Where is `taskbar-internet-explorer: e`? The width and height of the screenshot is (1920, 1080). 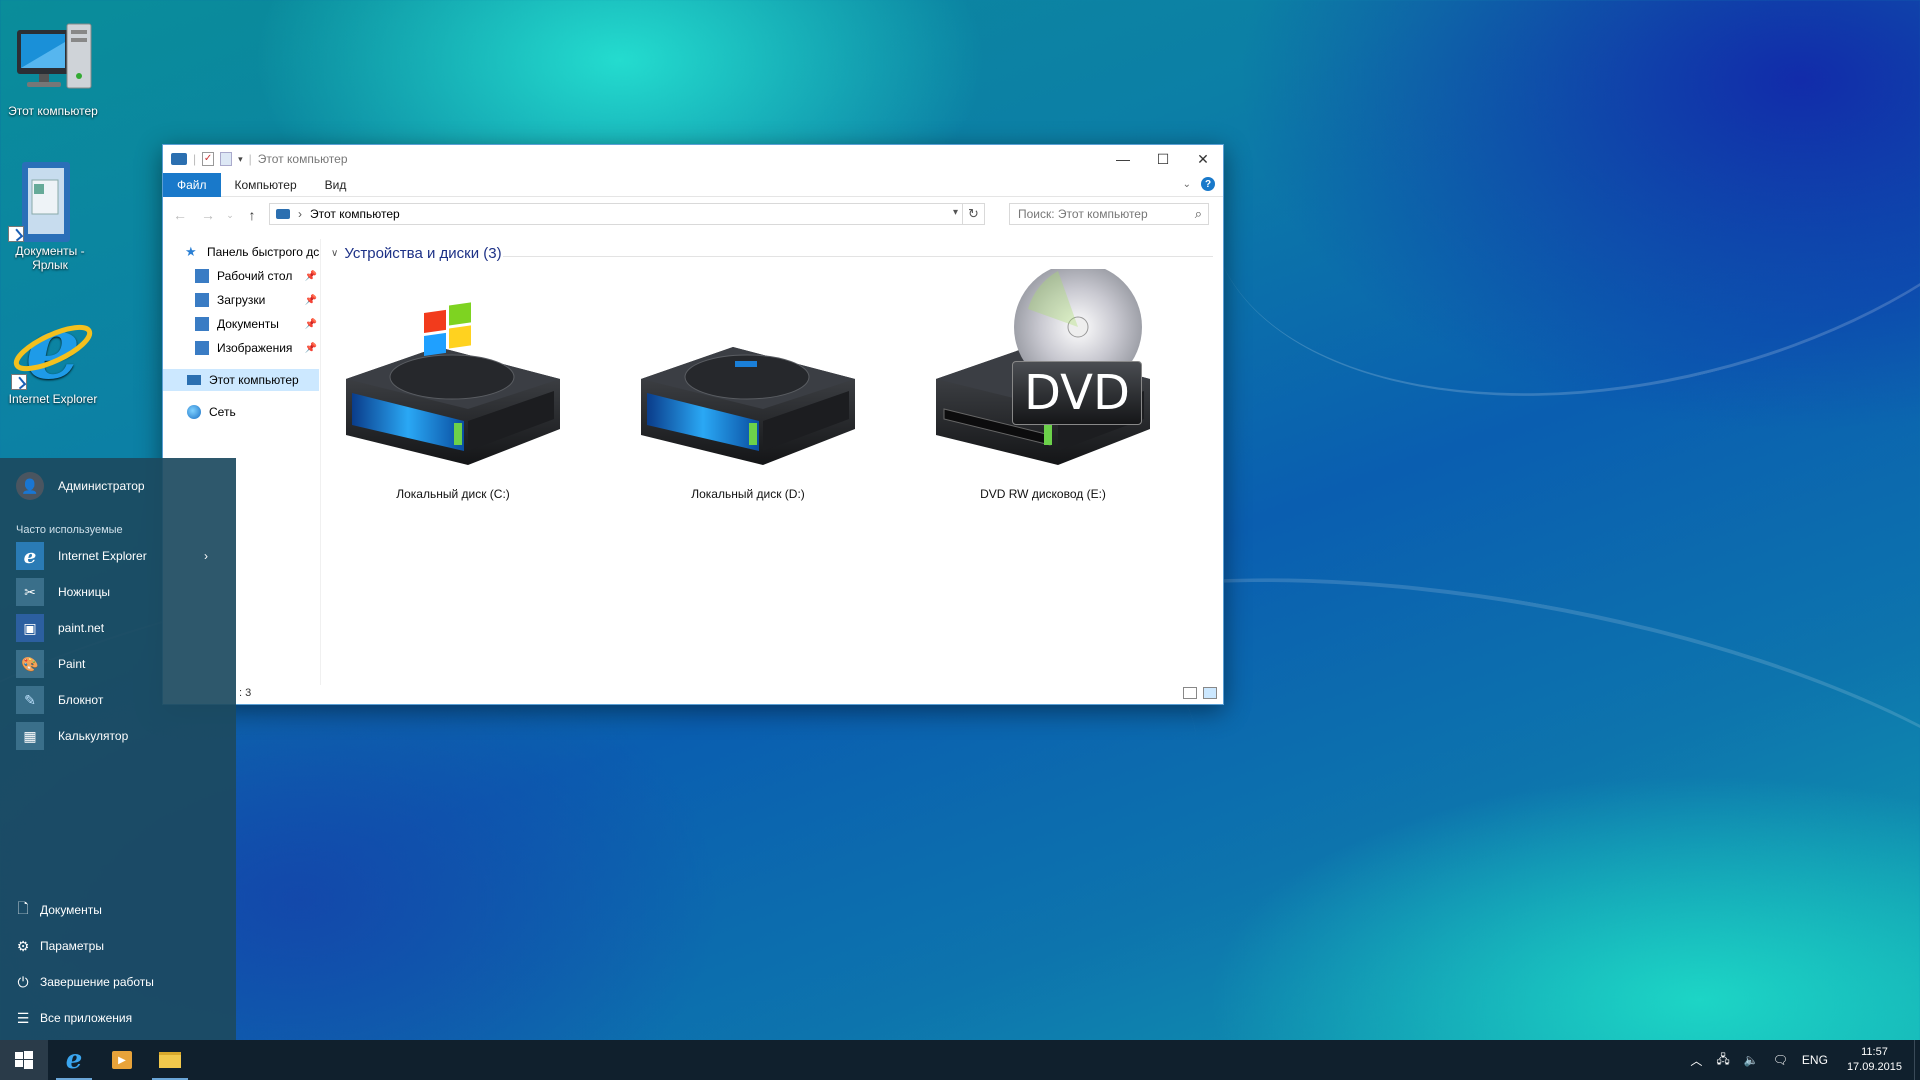
taskbar-internet-explorer: e is located at coordinates (74, 1060).